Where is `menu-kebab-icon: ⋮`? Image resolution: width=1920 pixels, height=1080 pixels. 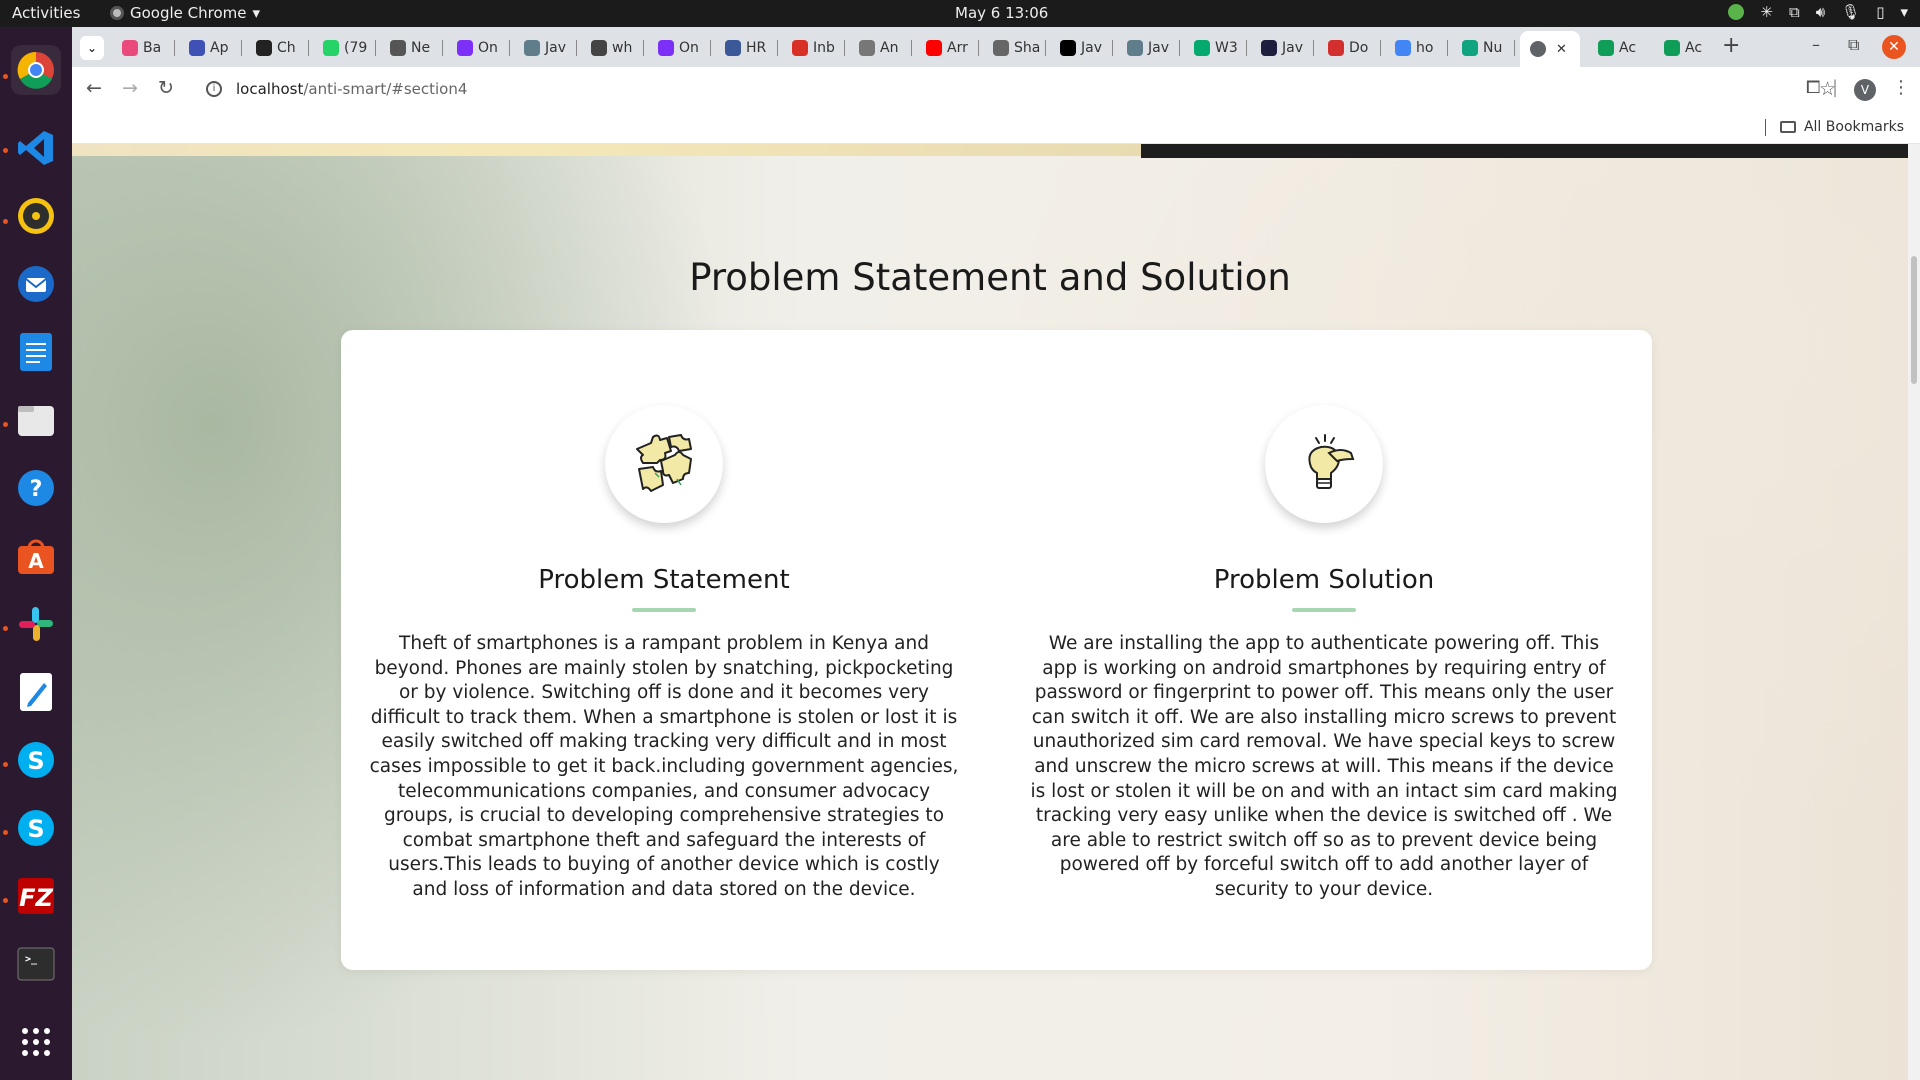 menu-kebab-icon: ⋮ is located at coordinates (1901, 87).